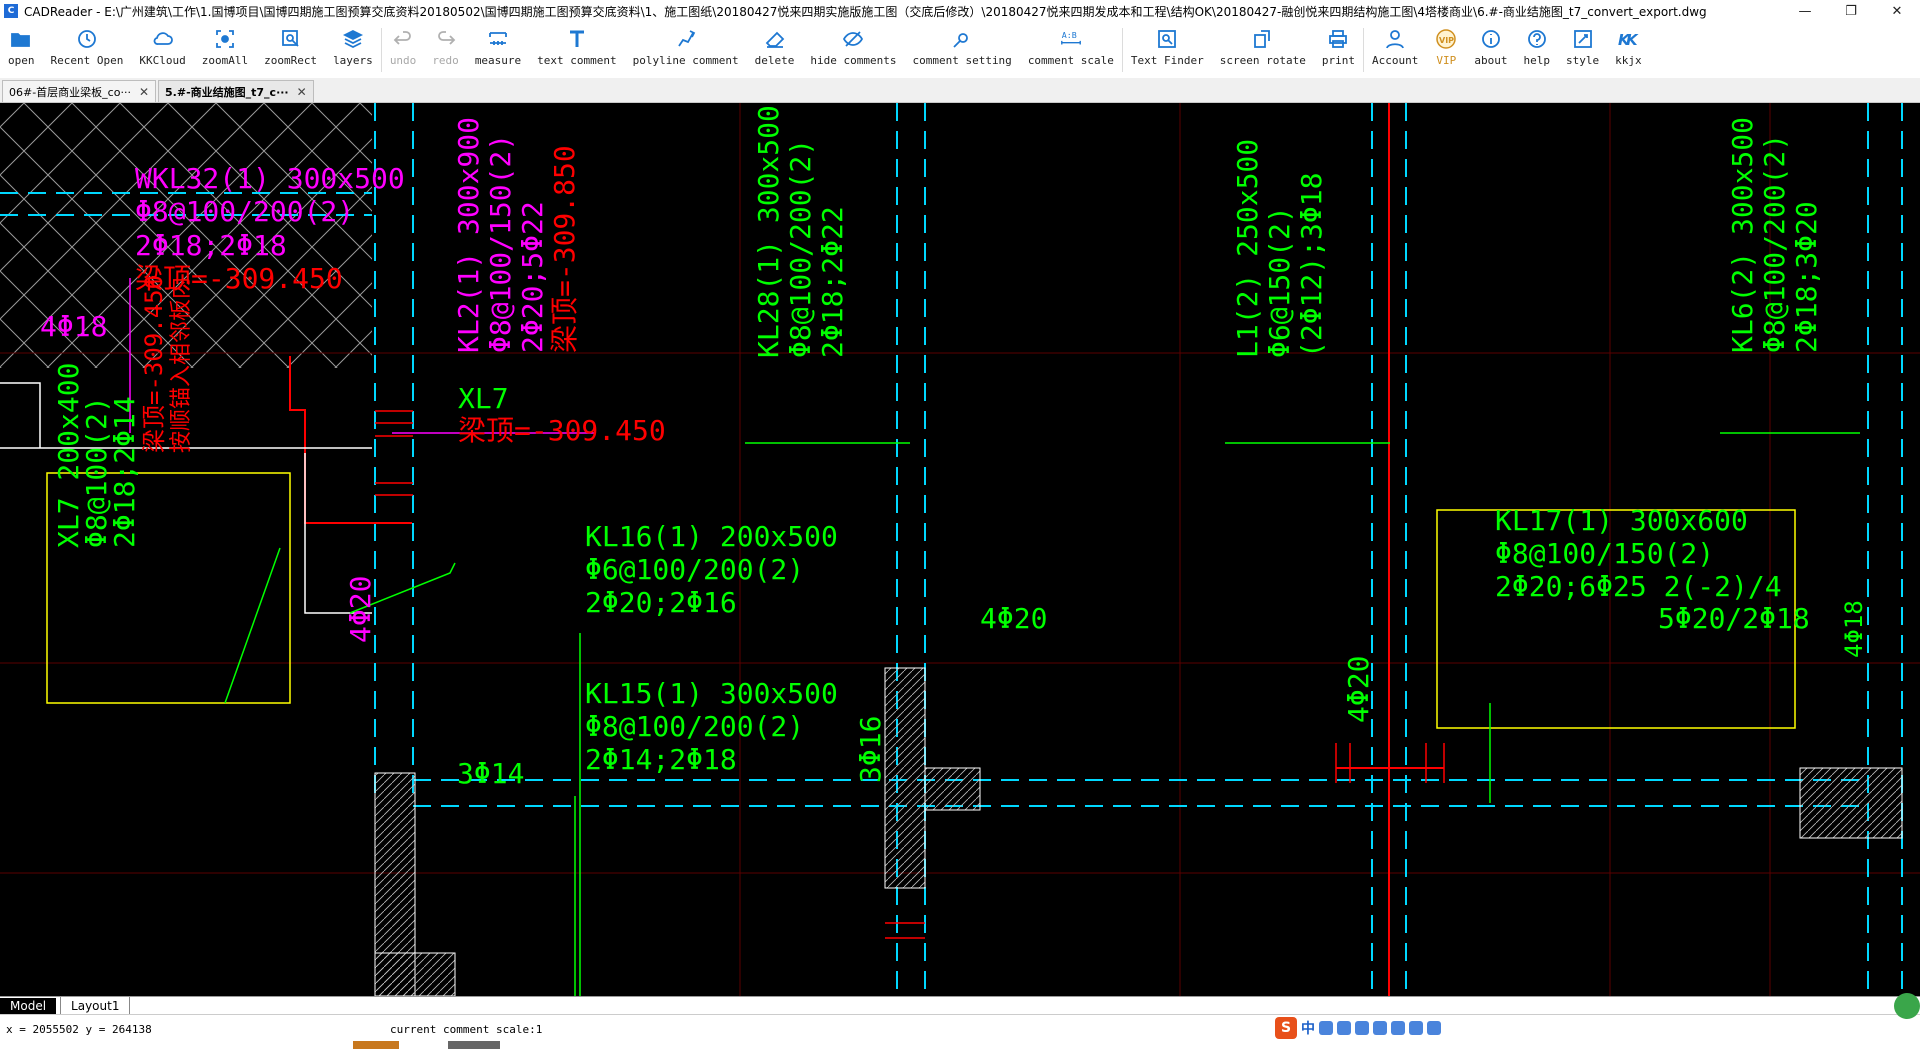 The height and width of the screenshot is (1049, 1920). Describe the element at coordinates (853, 39) in the screenshot. I see `eye-off-icon` at that location.